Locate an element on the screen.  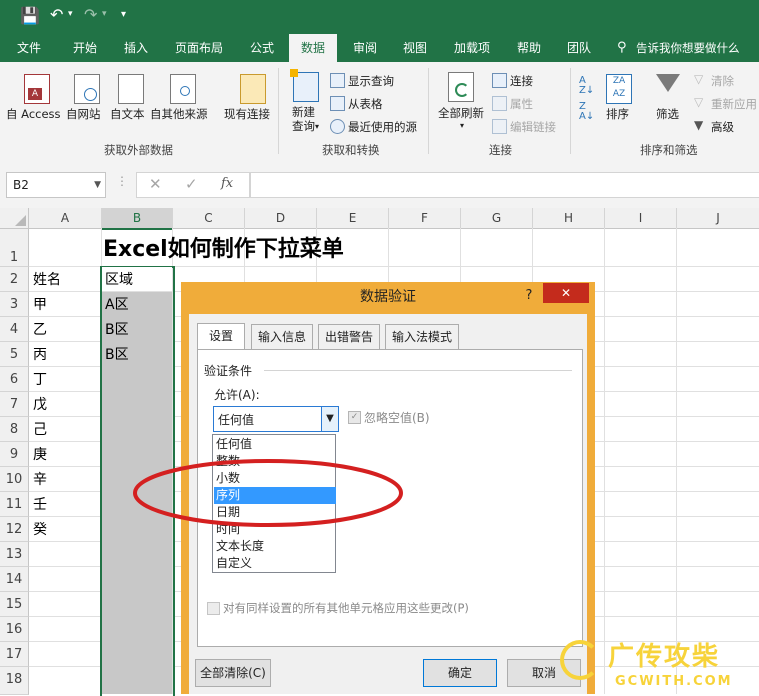
row-header: 13 is located at coordinates (14, 554).